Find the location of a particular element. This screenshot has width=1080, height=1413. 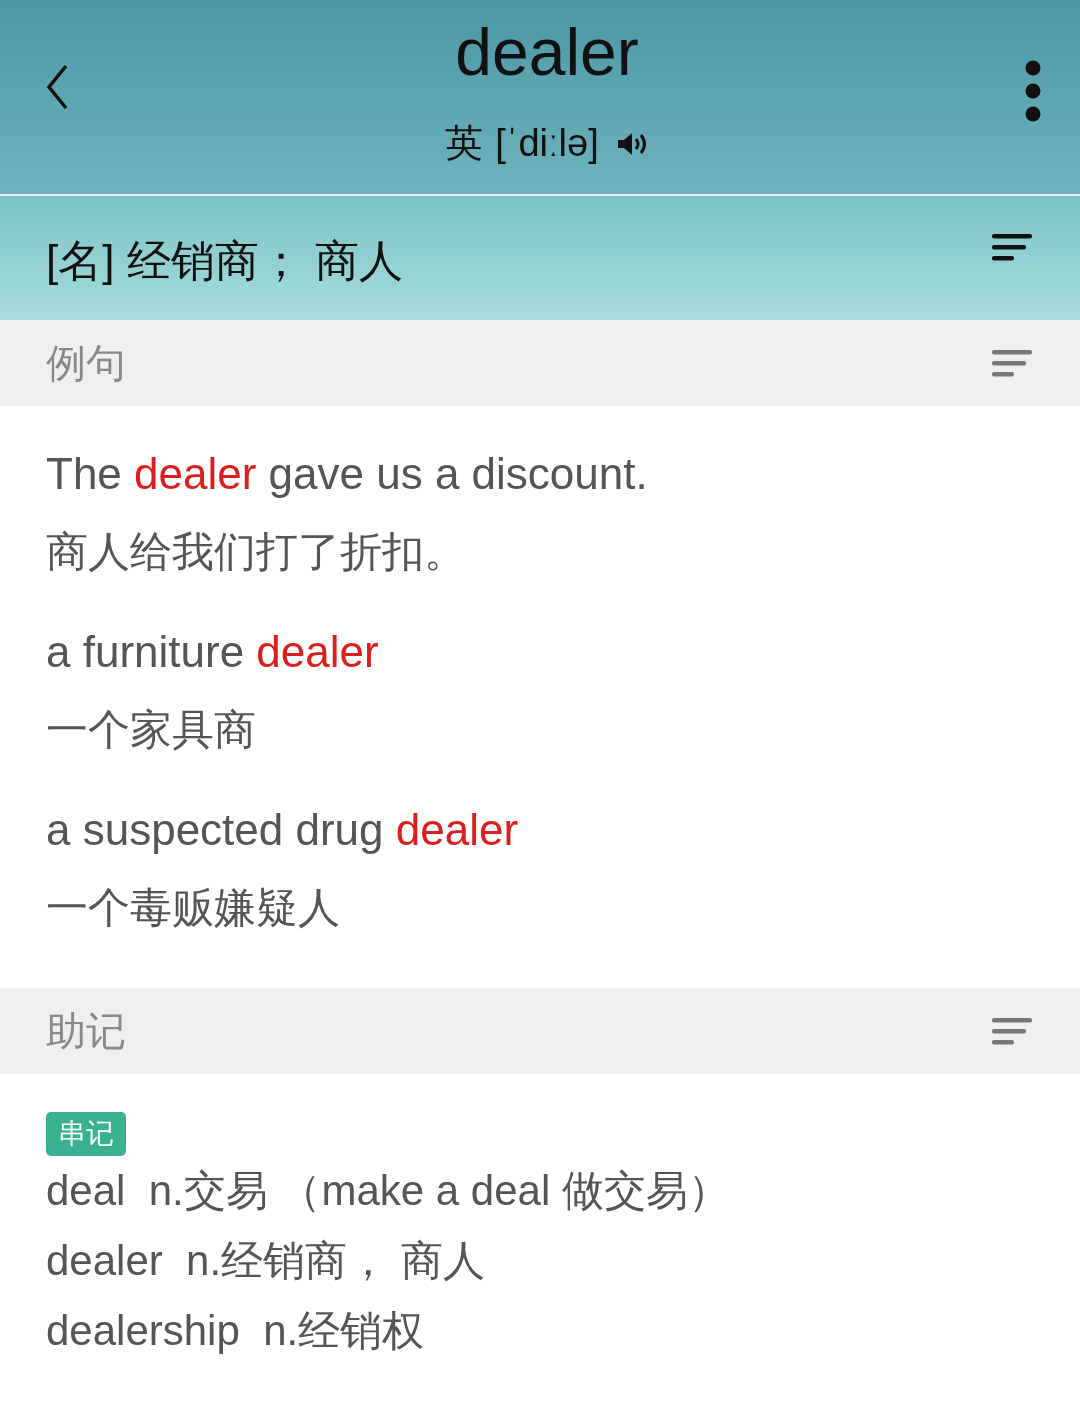

definition-text: [名] 经销商； 商人 is located at coordinates (224, 260).